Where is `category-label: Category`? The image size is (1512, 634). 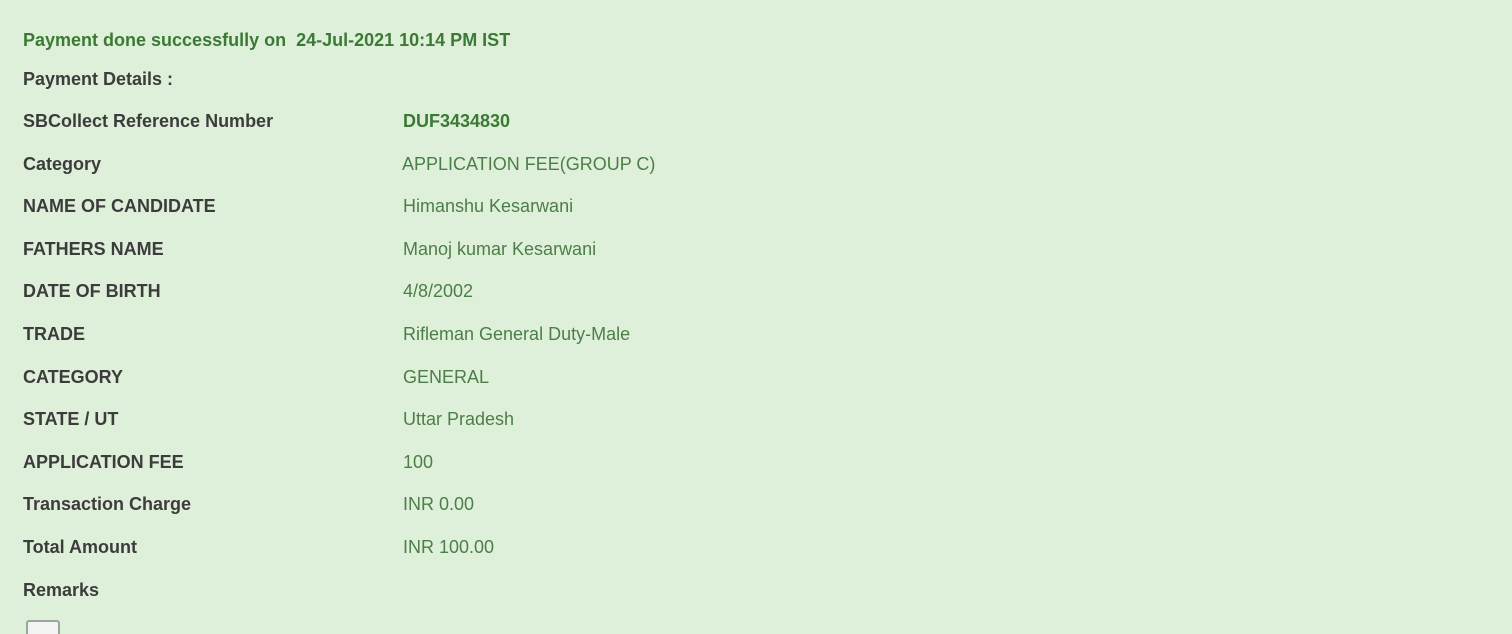
category-label: Category is located at coordinates (62, 163).